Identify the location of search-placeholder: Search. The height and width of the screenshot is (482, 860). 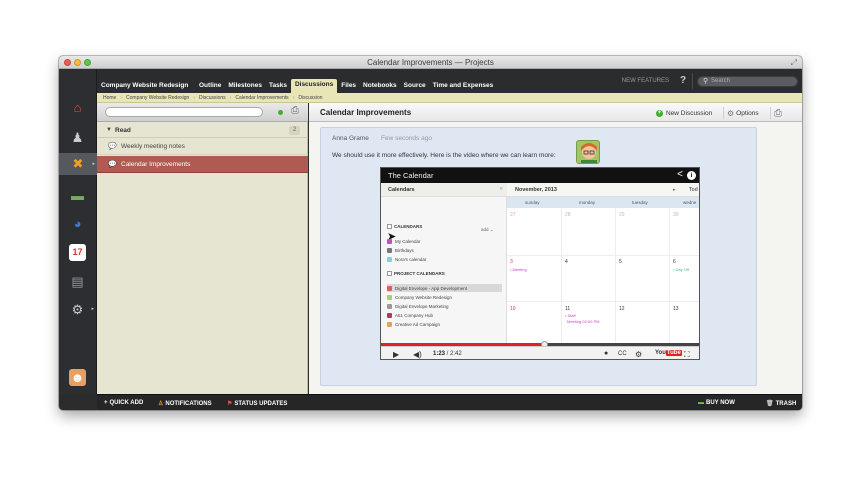
(721, 81).